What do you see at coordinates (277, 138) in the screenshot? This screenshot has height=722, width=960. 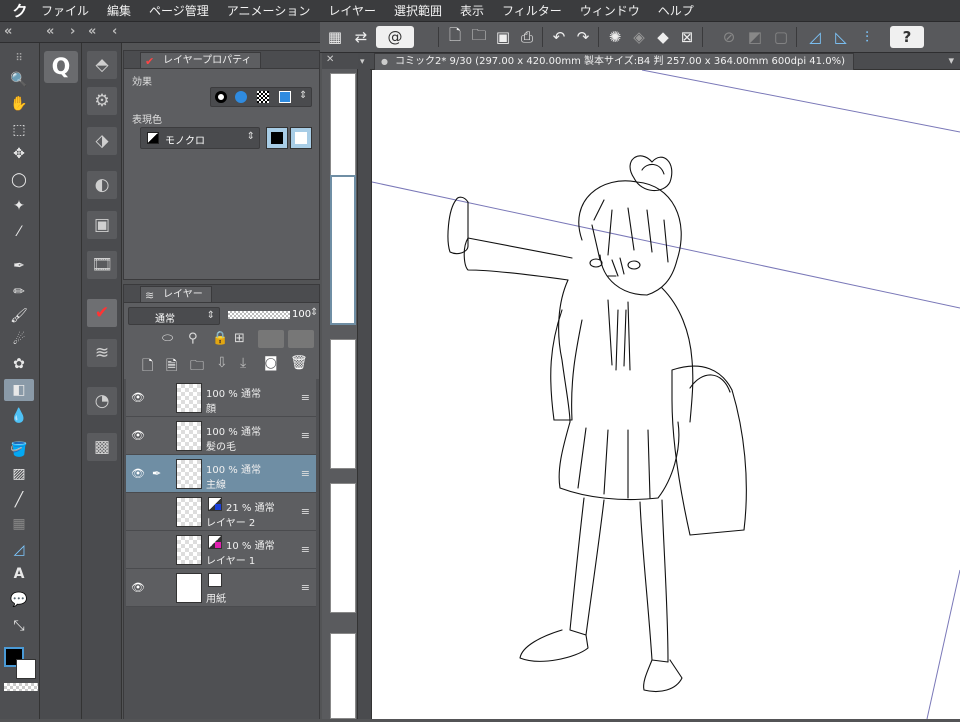 I see `black-color-button` at bounding box center [277, 138].